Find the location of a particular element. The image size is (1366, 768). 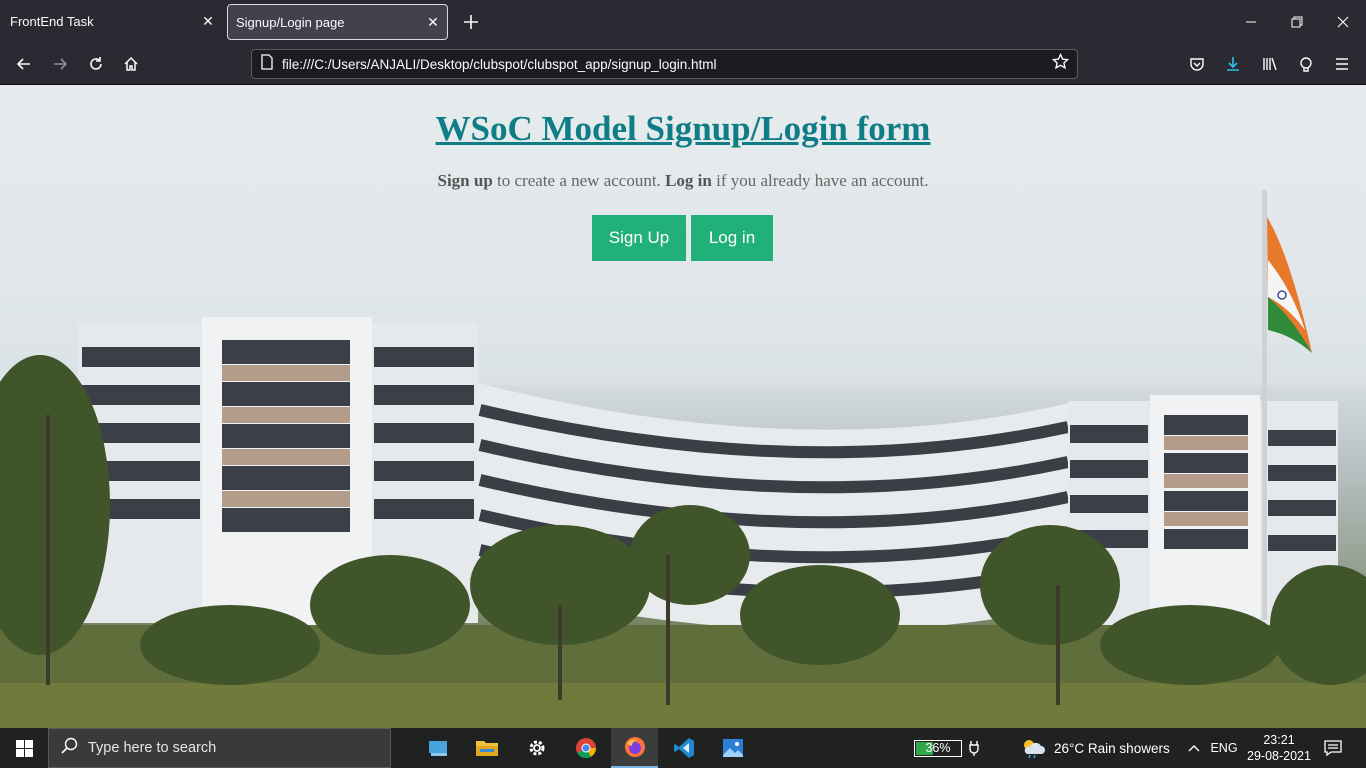

login-button: Log in is located at coordinates (732, 238).